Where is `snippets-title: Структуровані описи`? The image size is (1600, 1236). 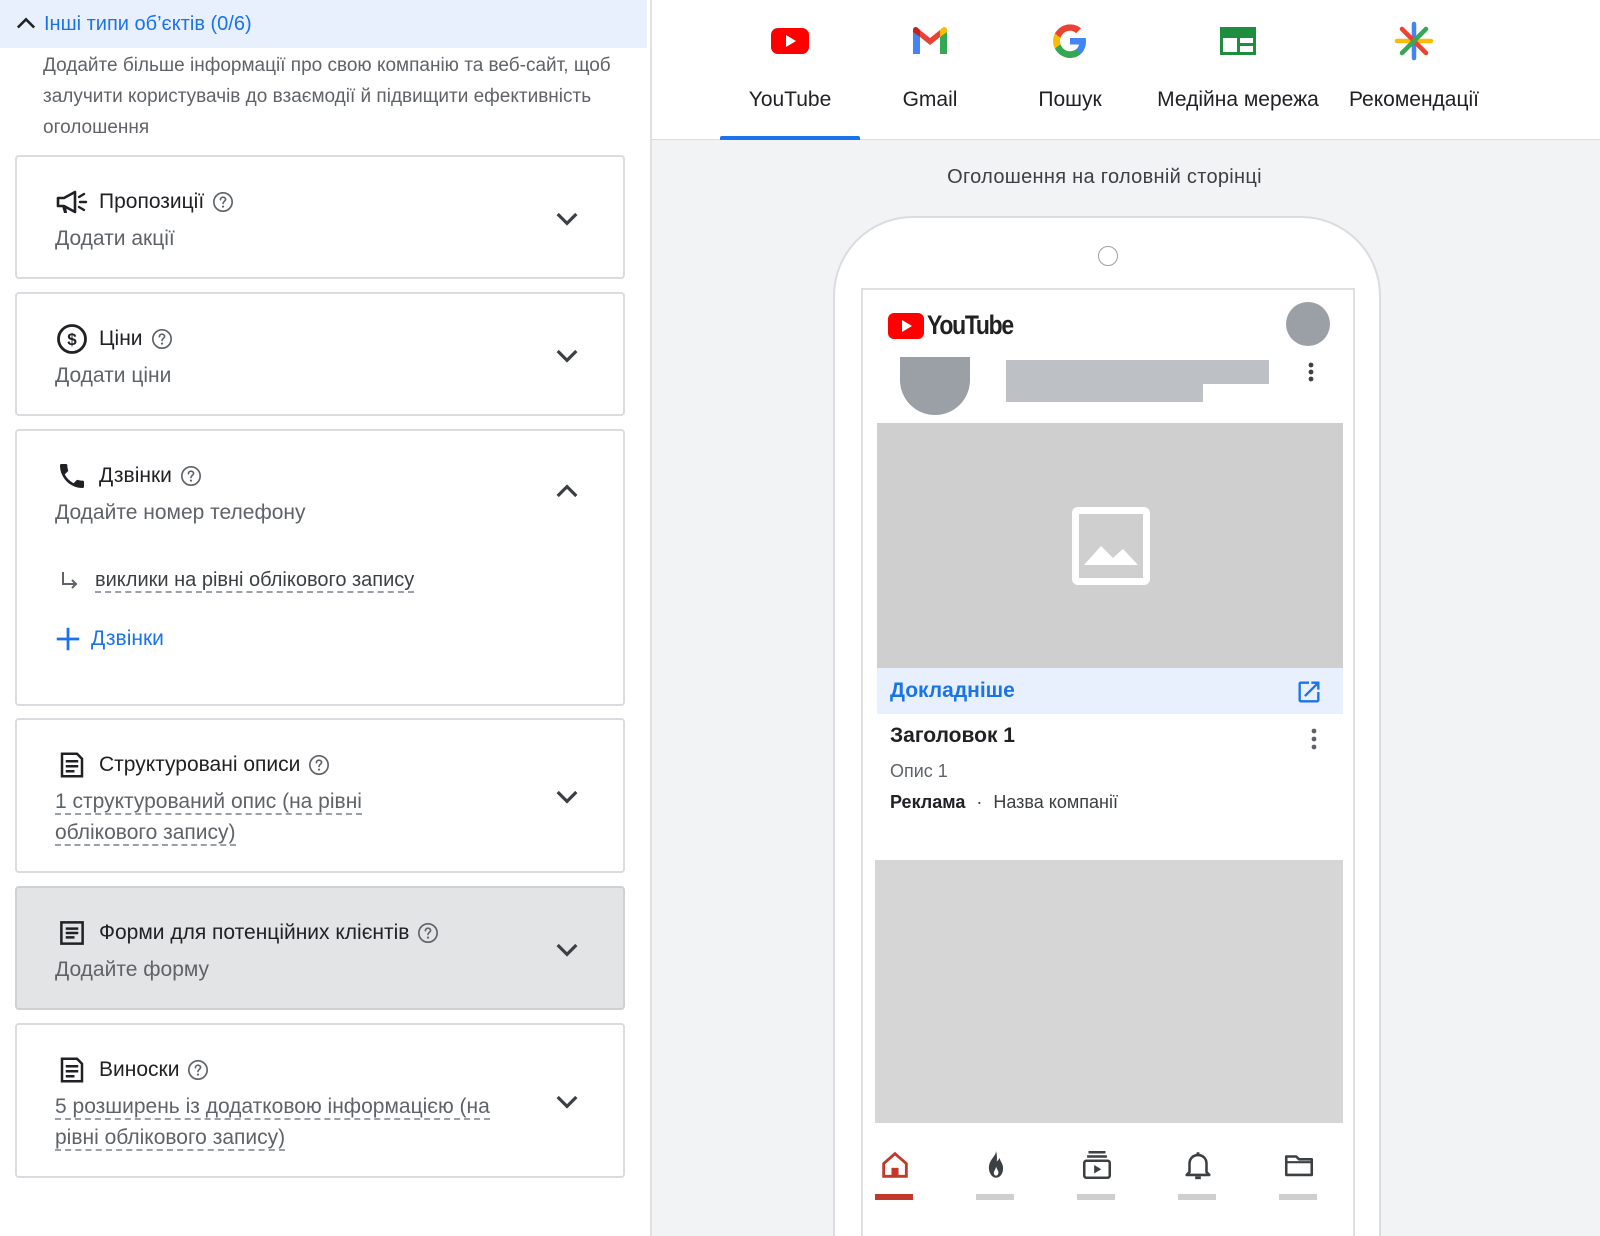
snippets-title: Структуровані описи is located at coordinates (200, 764).